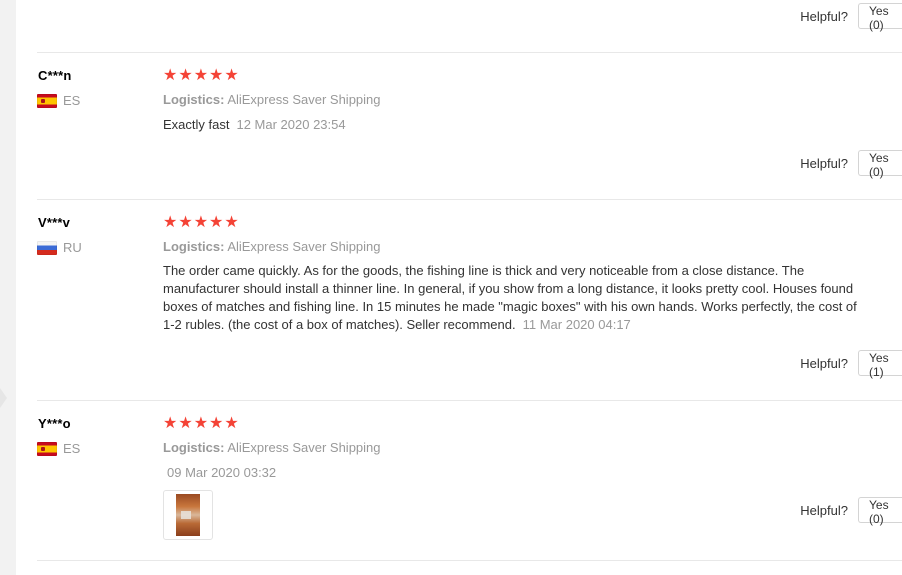 This screenshot has height=575, width=902. I want to click on helpful-yes-button: Yes (1), so click(880, 364).